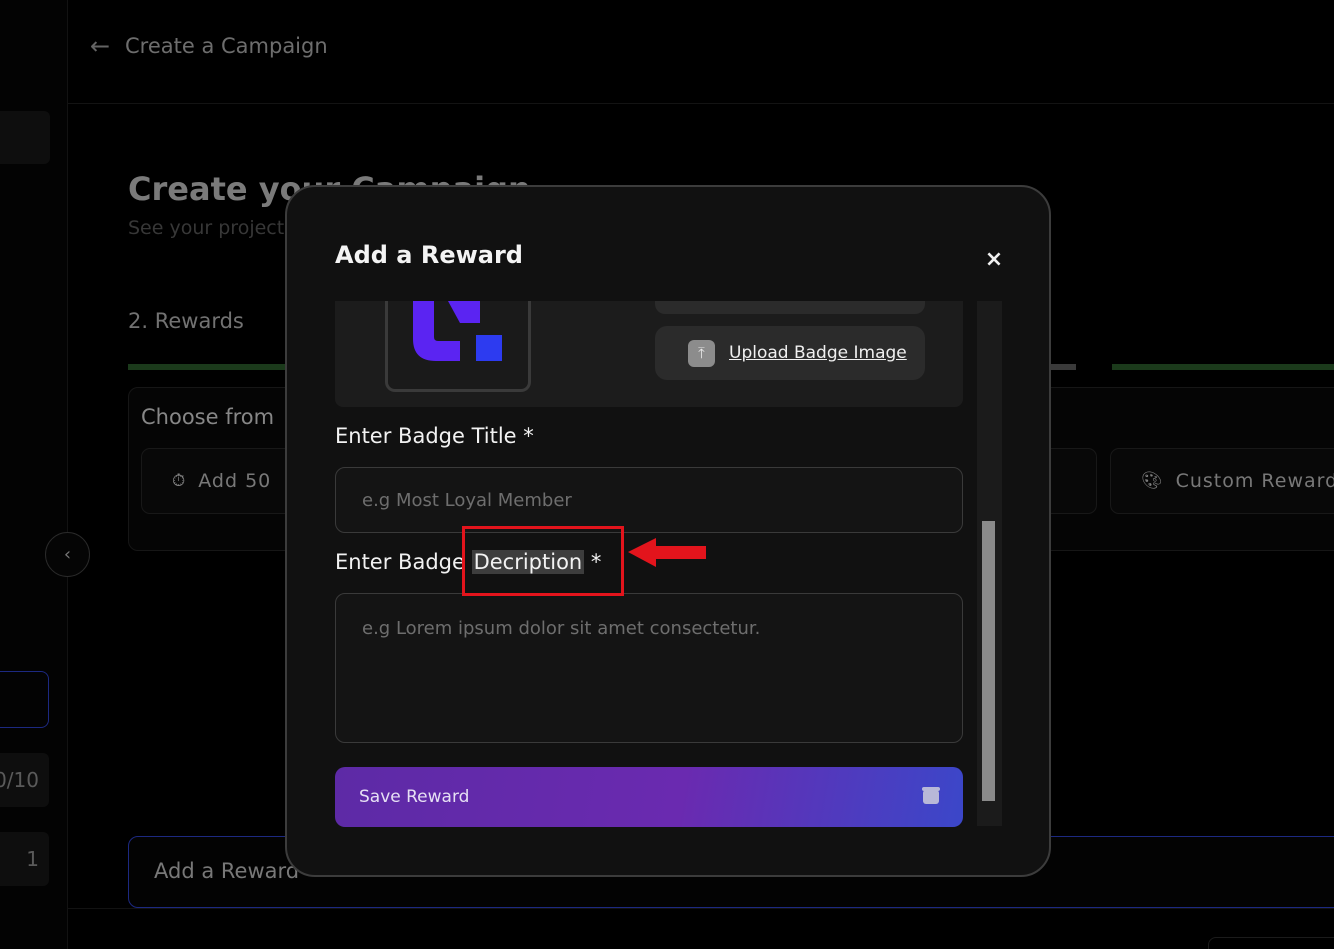 Image resolution: width=1334 pixels, height=949 pixels. What do you see at coordinates (414, 797) in the screenshot?
I see `save-reward-label: Save Reward` at bounding box center [414, 797].